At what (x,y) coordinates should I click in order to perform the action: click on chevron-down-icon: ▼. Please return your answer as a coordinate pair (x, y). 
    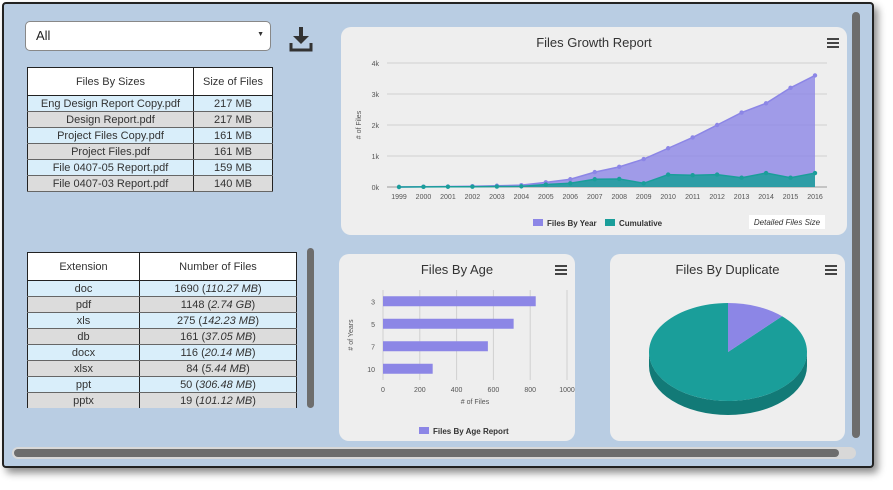
    Looking at the image, I should click on (260, 34).